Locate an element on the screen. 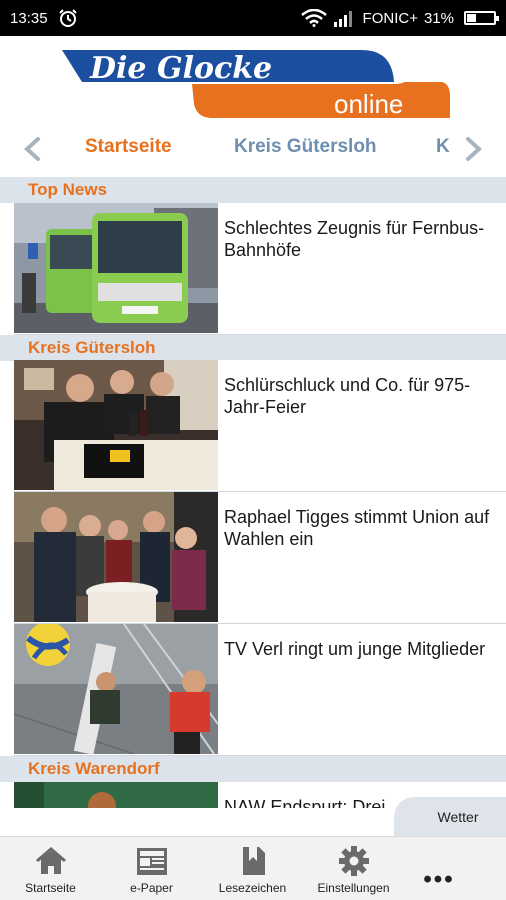 The height and width of the screenshot is (900, 506). tab-kreis-guetersloh: Kreis Gütersloh is located at coordinates (305, 147).